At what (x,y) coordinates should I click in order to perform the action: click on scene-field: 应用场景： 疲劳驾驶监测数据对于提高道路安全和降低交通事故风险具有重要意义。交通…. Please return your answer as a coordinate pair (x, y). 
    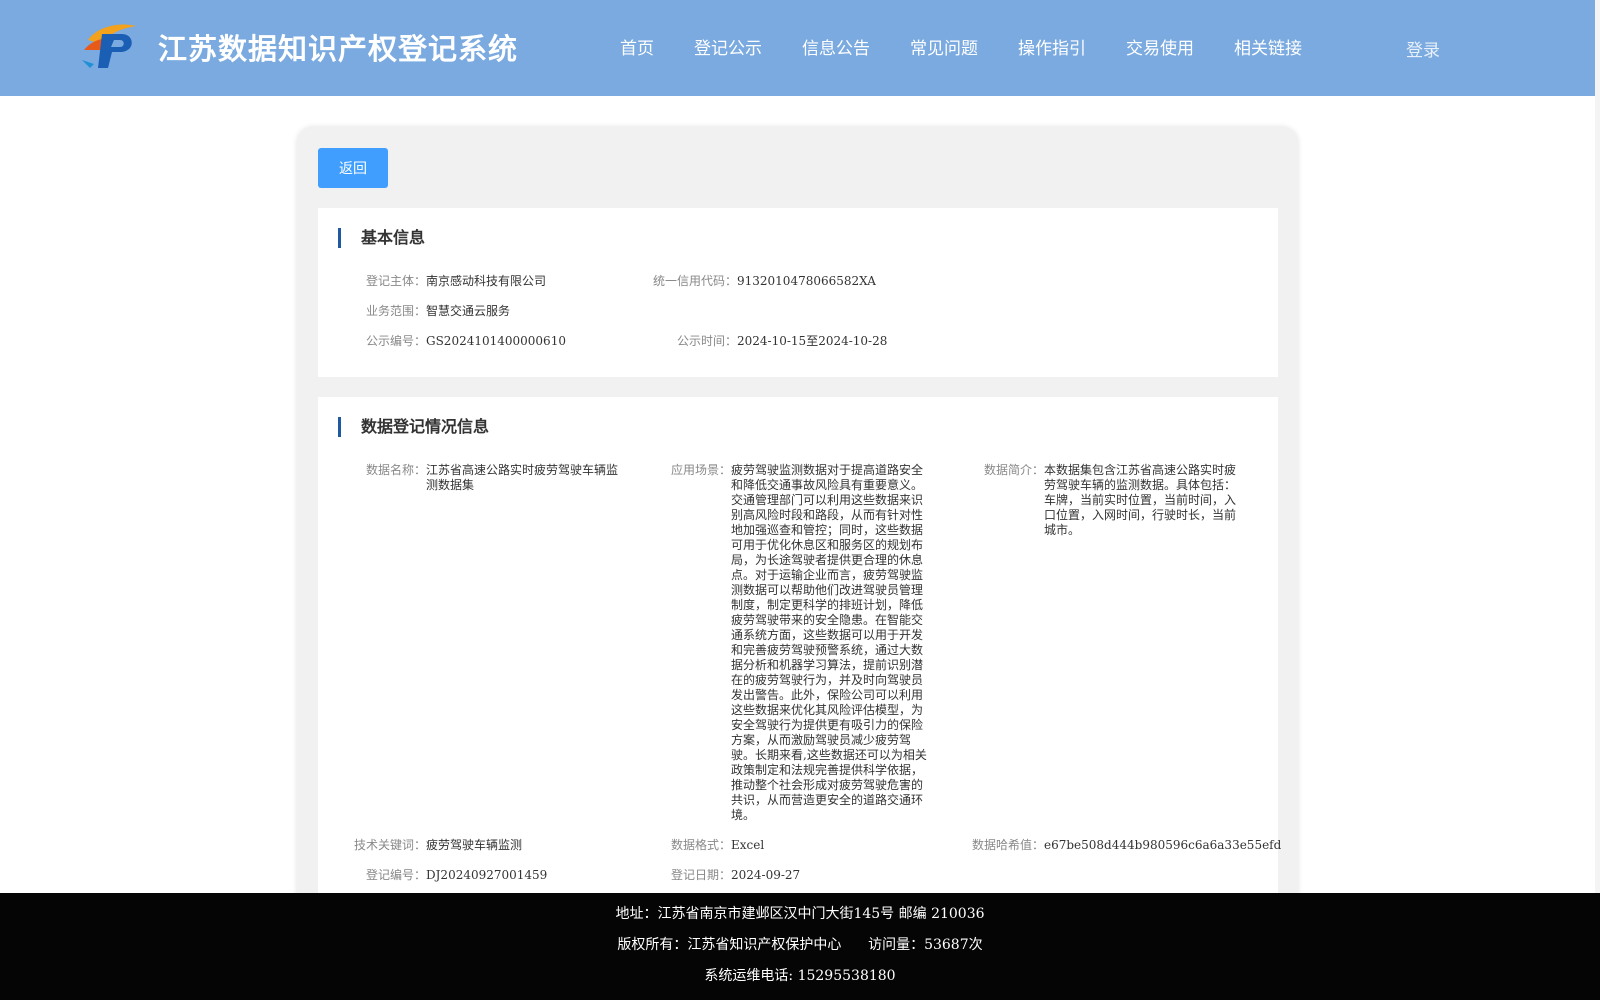
    Looking at the image, I should click on (799, 643).